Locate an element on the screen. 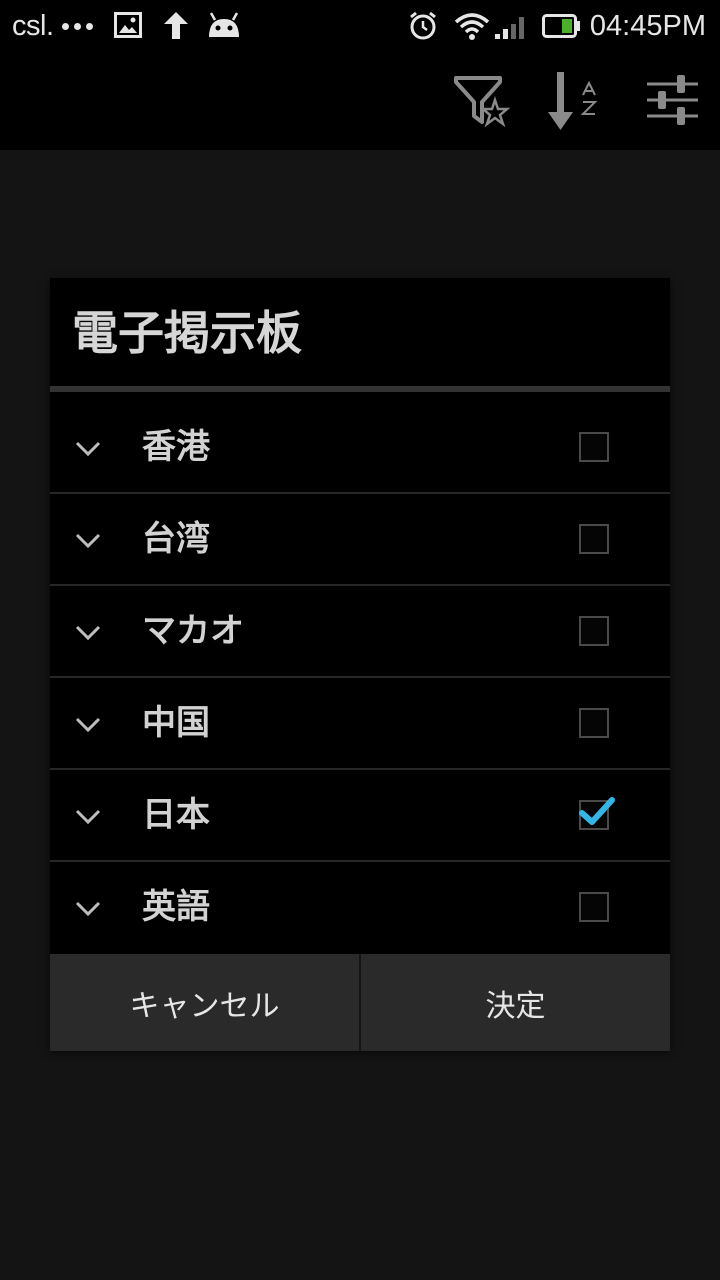  list-item-label: 英語 is located at coordinates (176, 907).